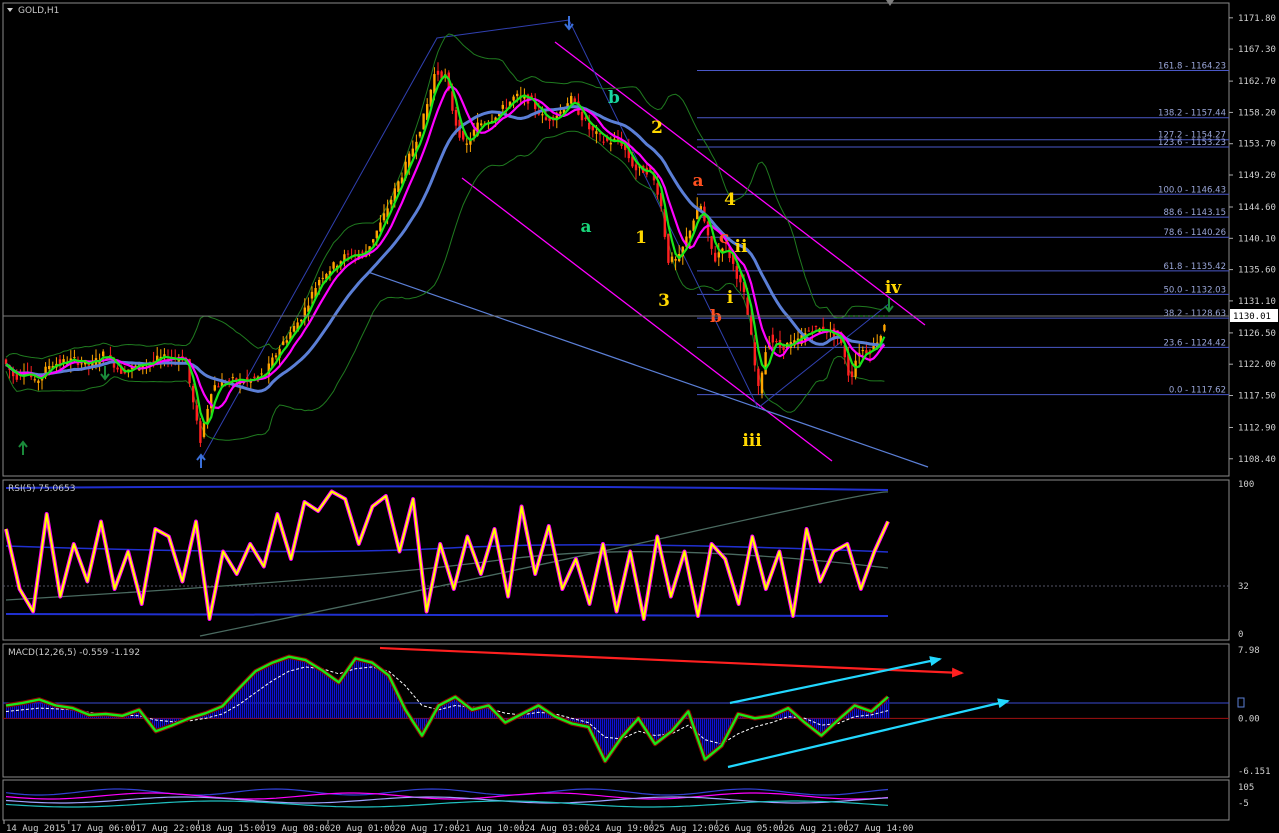 Image resolution: width=1279 pixels, height=833 pixels. I want to click on channel-lower-line, so click(647, 319).